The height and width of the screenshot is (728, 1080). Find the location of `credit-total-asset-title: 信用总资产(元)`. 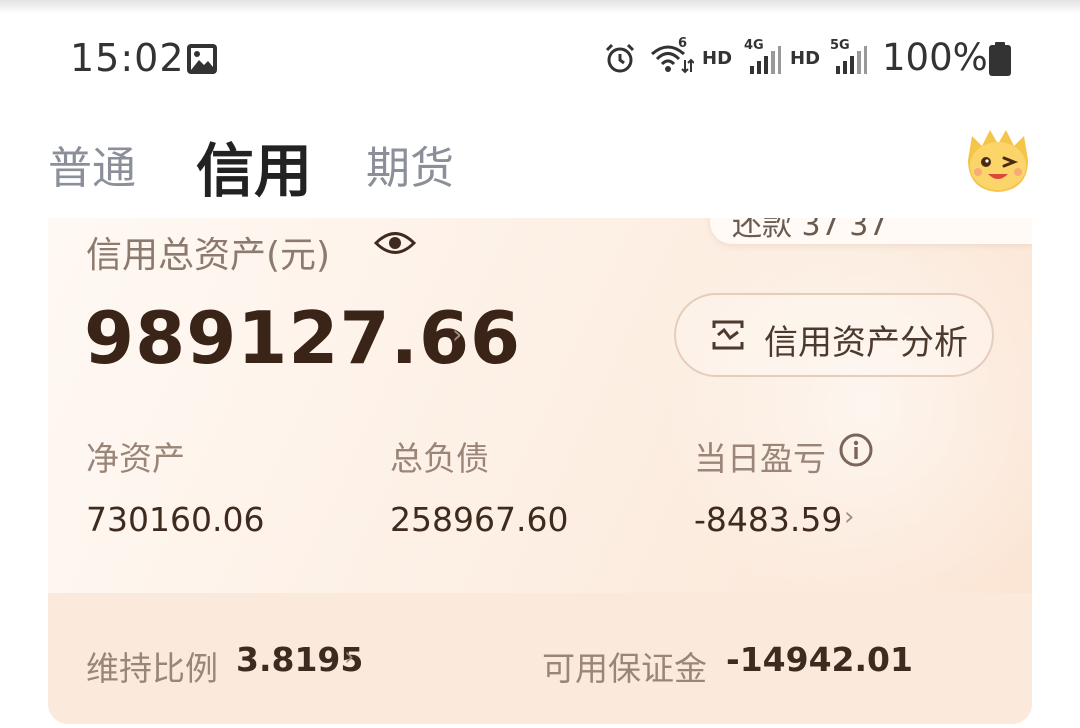

credit-total-asset-title: 信用总资产(元) is located at coordinates (208, 255).